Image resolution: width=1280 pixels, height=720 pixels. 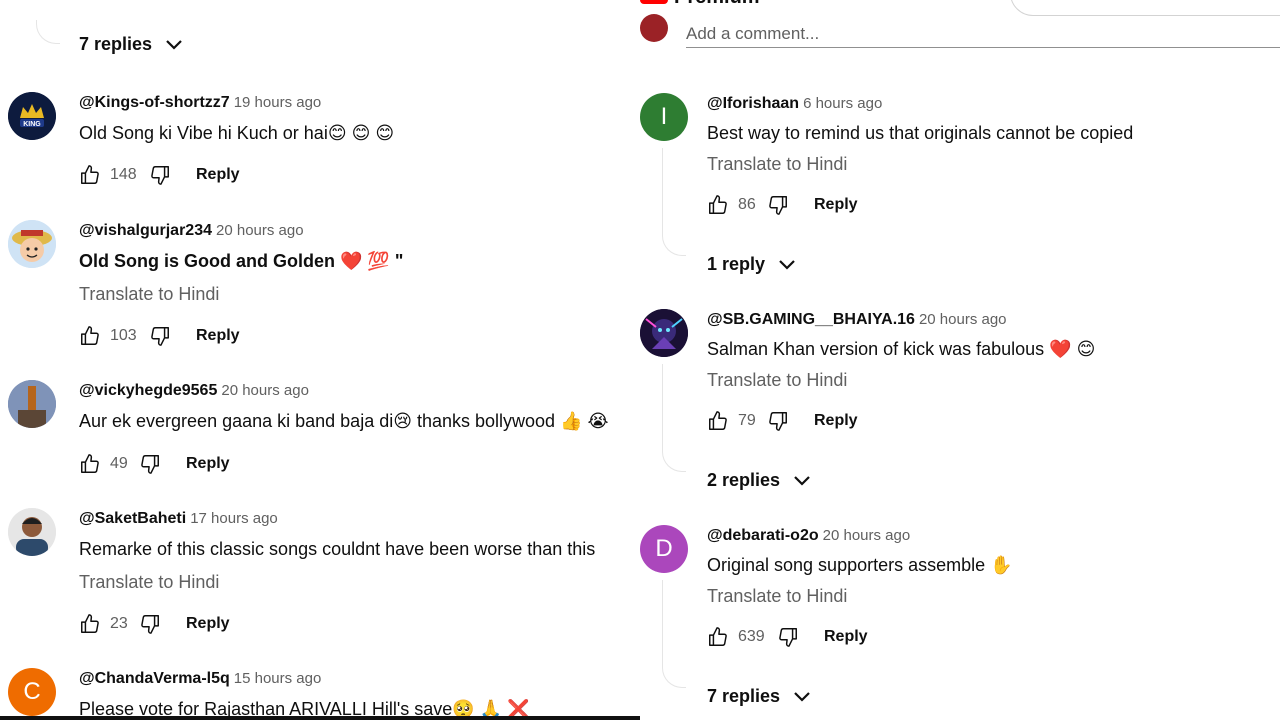 What do you see at coordinates (842, 103) in the screenshot?
I see `comment-time: 6 hours ago` at bounding box center [842, 103].